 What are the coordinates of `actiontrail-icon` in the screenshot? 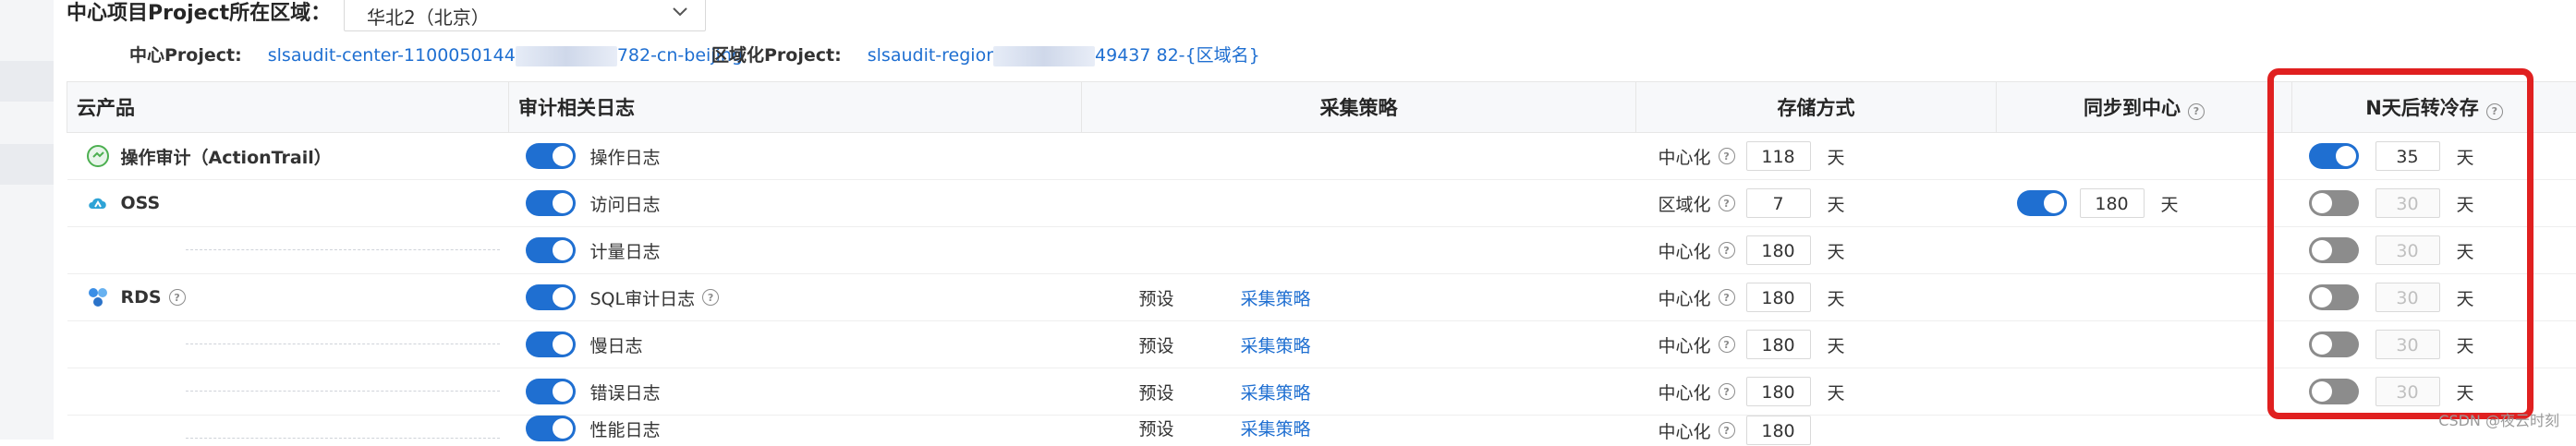 It's located at (98, 156).